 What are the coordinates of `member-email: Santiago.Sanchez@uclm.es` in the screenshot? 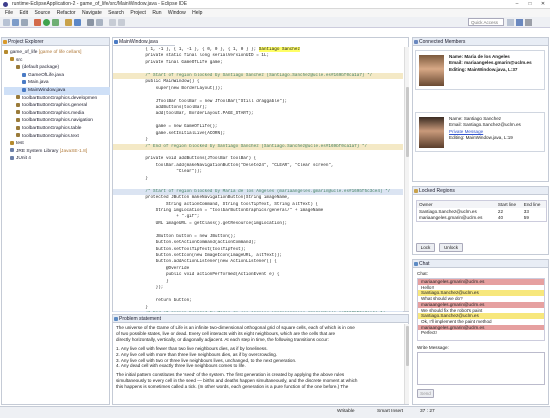 It's located at (492, 125).